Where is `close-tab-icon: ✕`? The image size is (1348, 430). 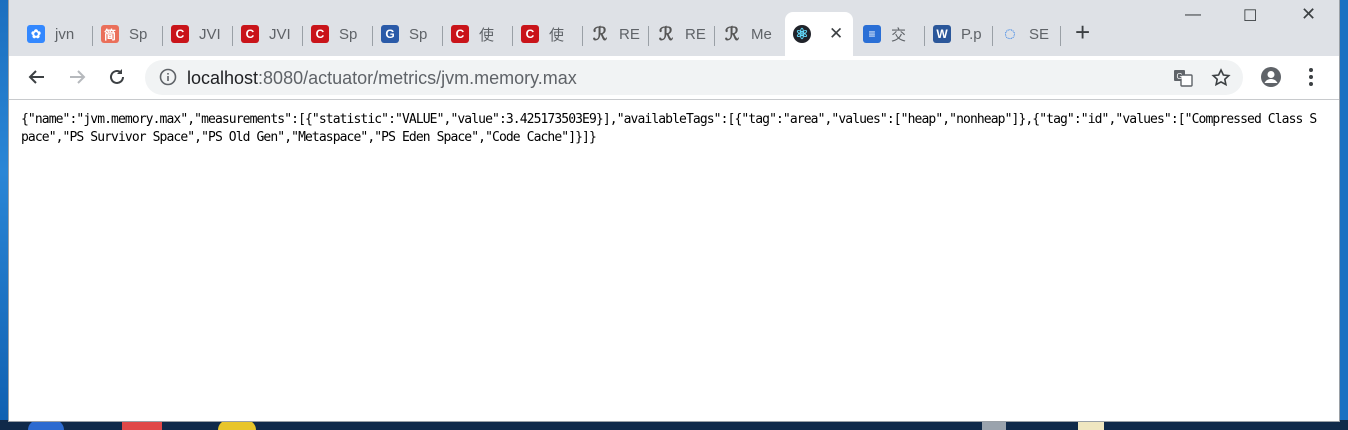
close-tab-icon: ✕ is located at coordinates (836, 34).